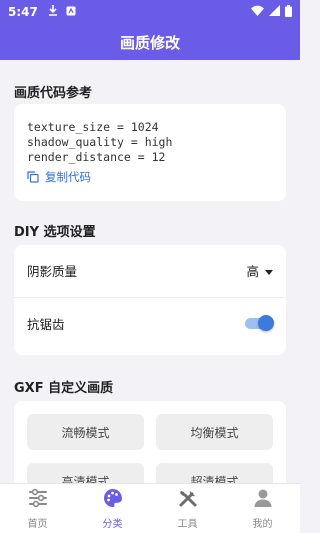  I want to click on shadow-quality-value: 高, so click(252, 271).